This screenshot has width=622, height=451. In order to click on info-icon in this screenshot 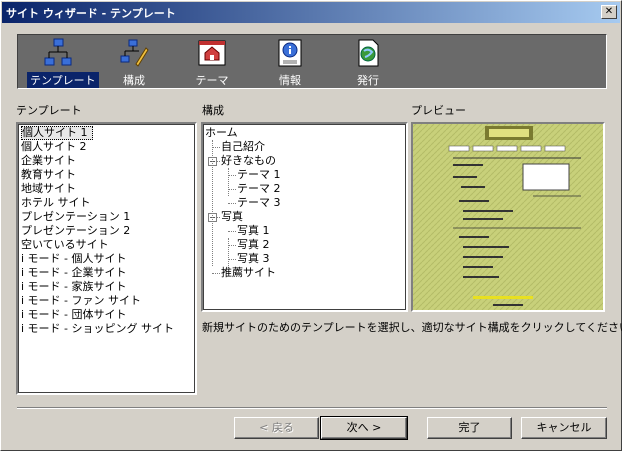, I will do `click(290, 53)`.